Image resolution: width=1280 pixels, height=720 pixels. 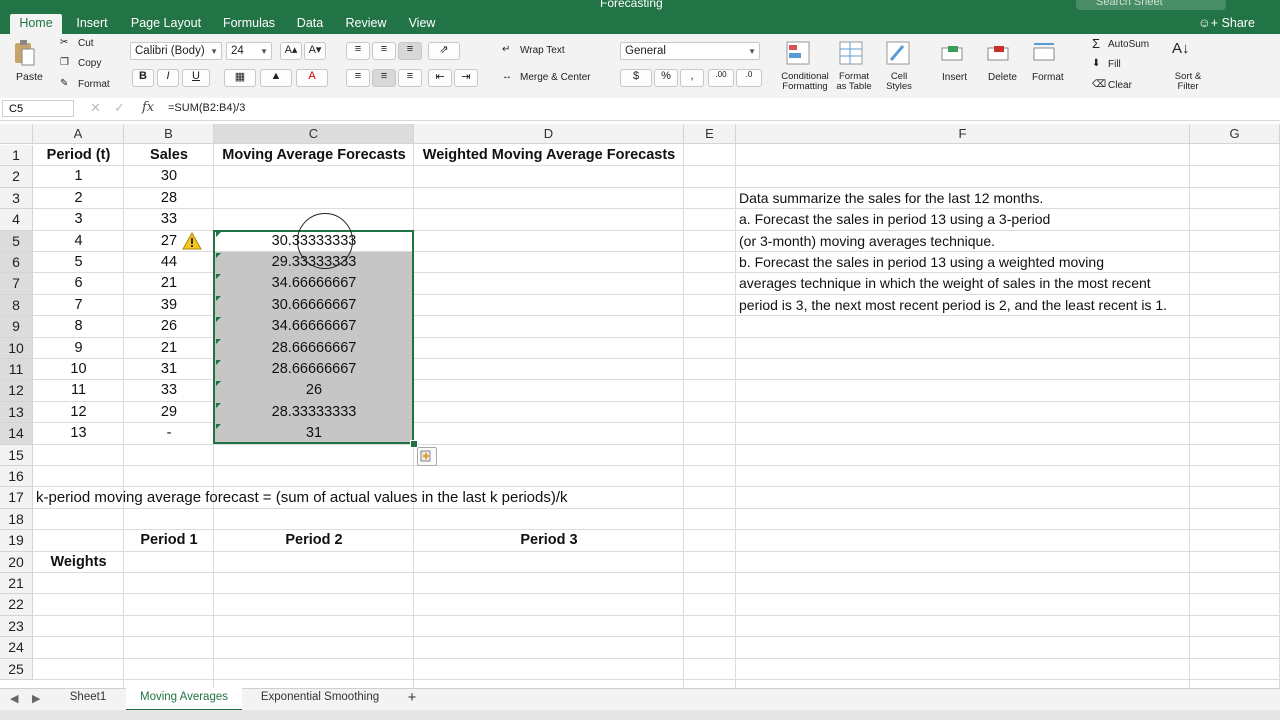 What do you see at coordinates (16, 370) in the screenshot?
I see `row-header-11: 11` at bounding box center [16, 370].